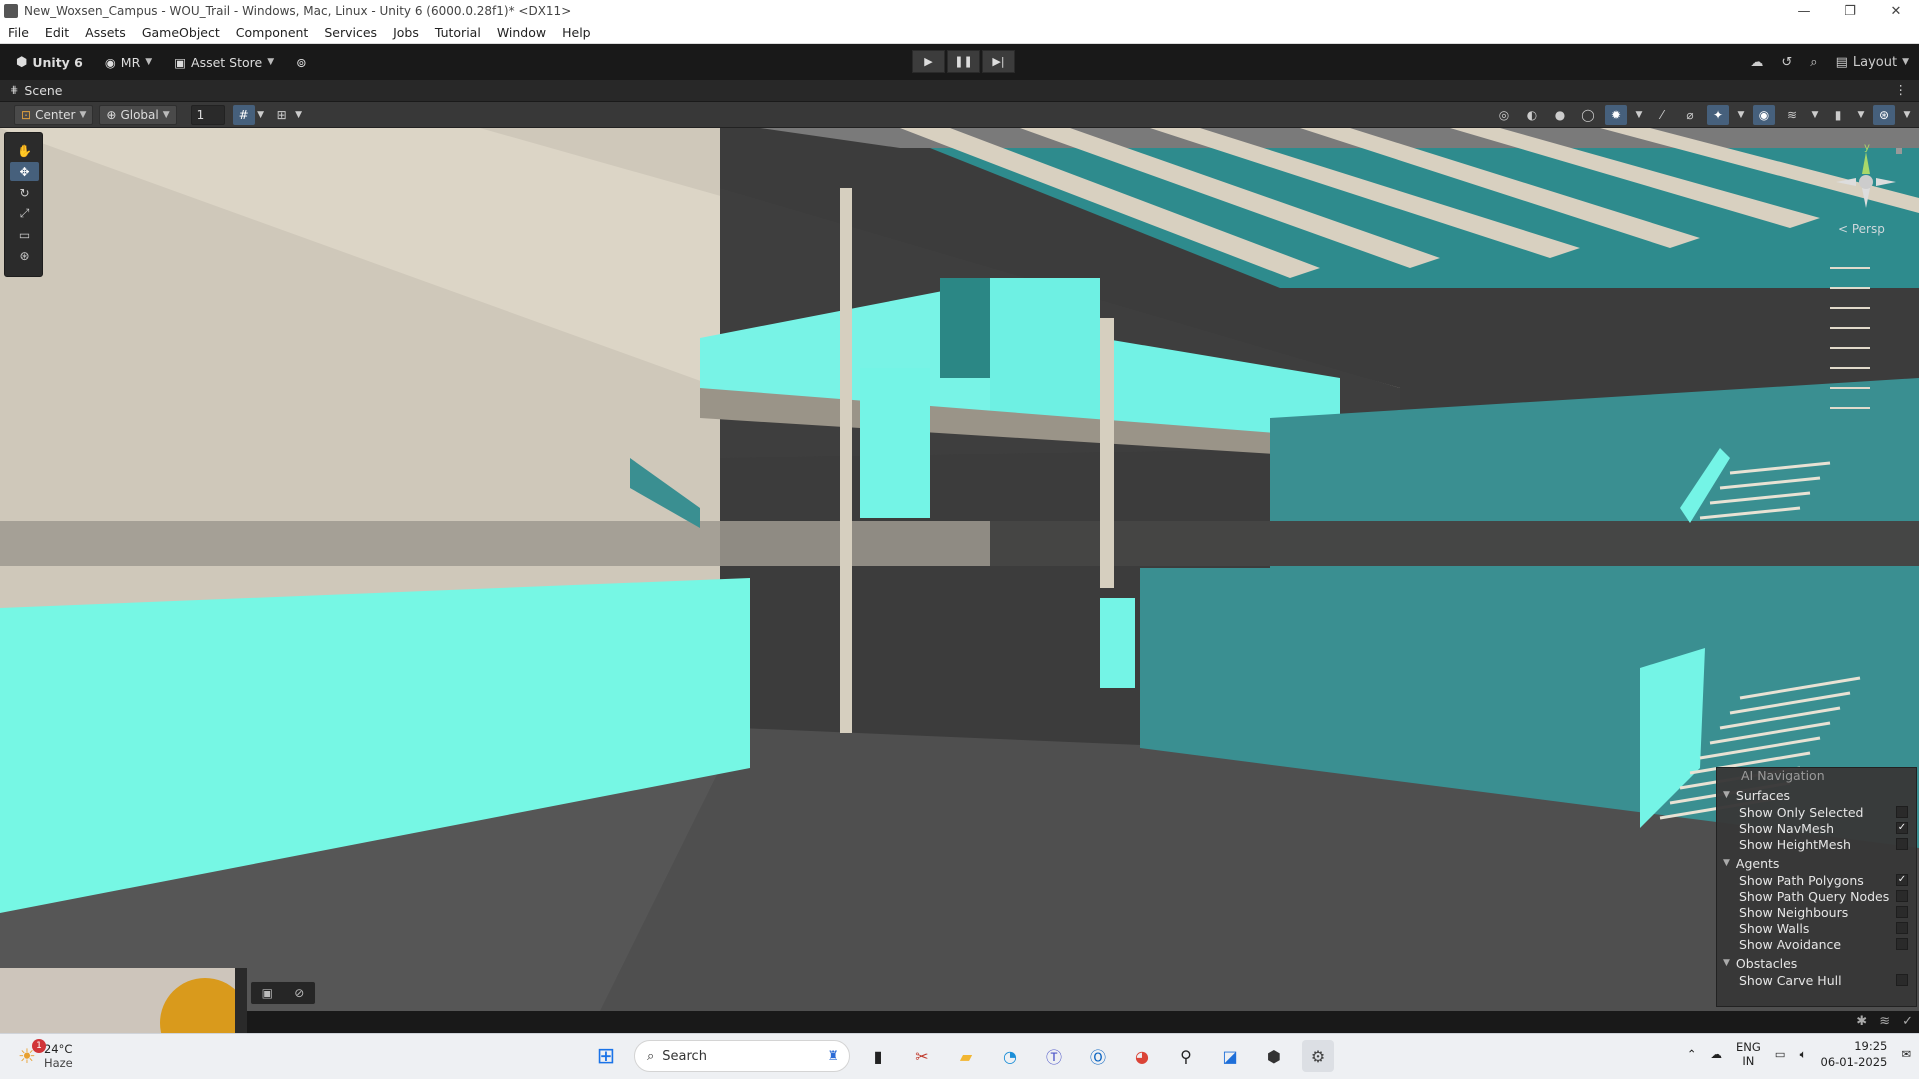 This screenshot has height=1079, width=1919. Describe the element at coordinates (998, 61) in the screenshot. I see `step-button: ▶|` at that location.